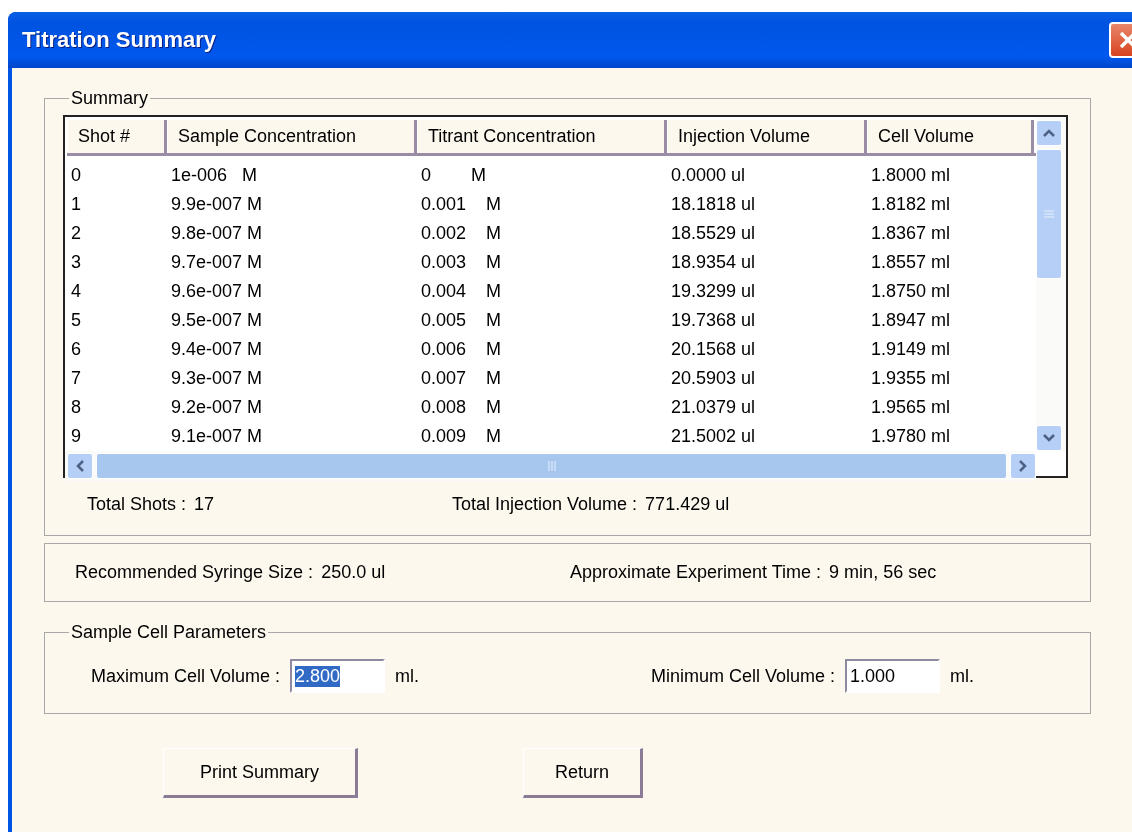 The image size is (1132, 832). What do you see at coordinates (461, 407) in the screenshot?
I see `table-cell-text: 0.008 M` at bounding box center [461, 407].